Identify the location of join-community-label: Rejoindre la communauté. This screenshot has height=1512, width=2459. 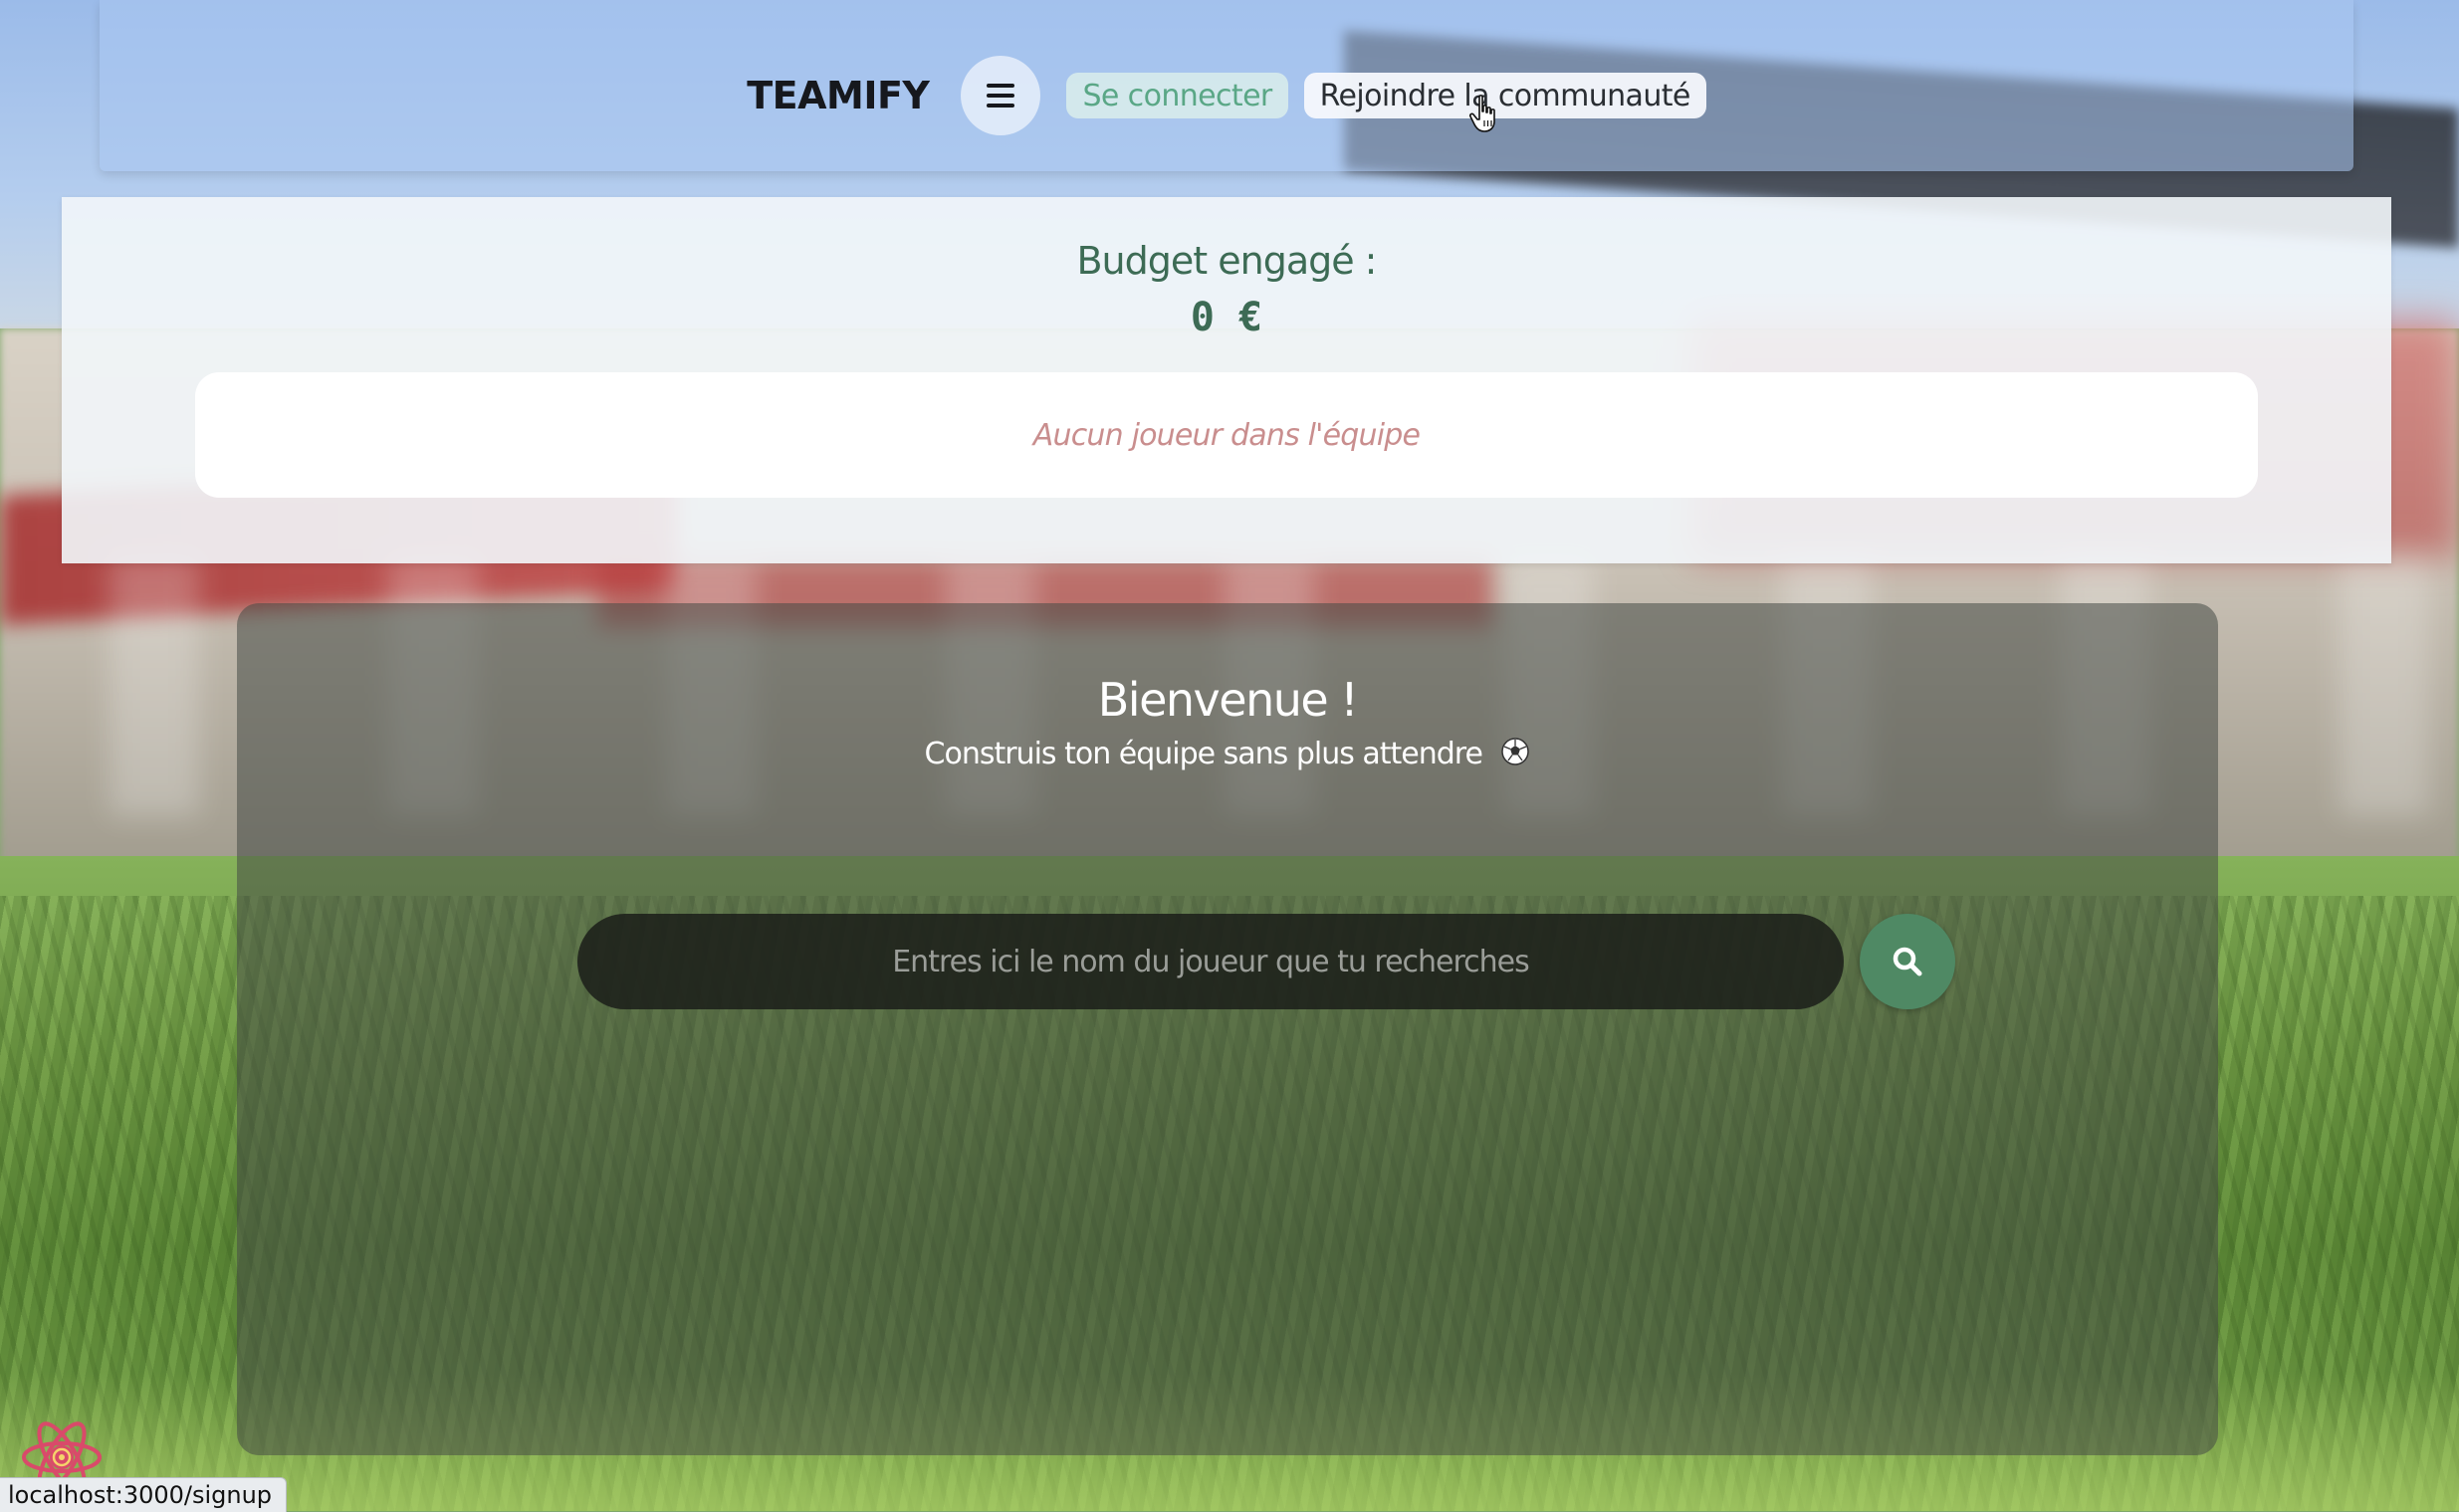
(1505, 95).